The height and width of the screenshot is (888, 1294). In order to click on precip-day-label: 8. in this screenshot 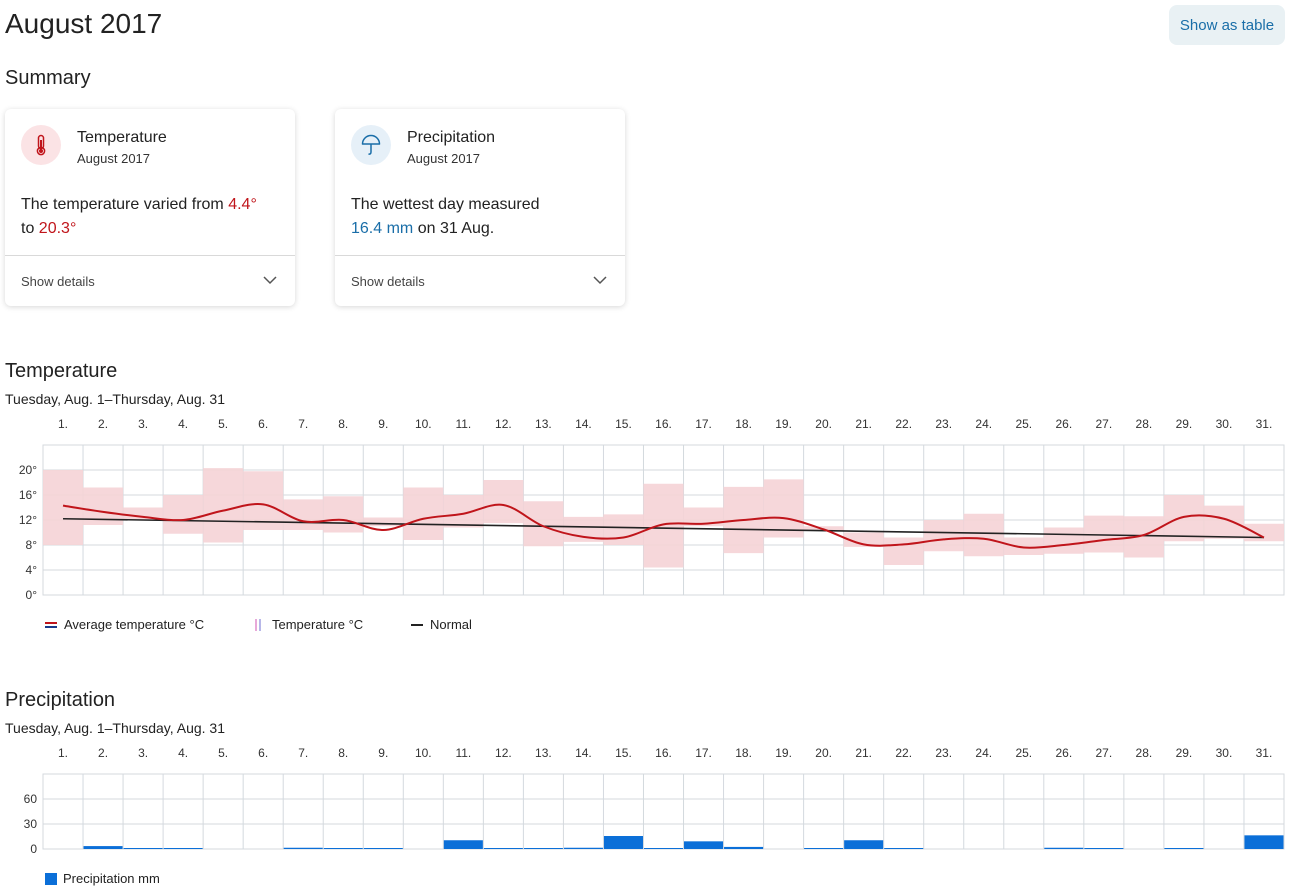, I will do `click(343, 753)`.